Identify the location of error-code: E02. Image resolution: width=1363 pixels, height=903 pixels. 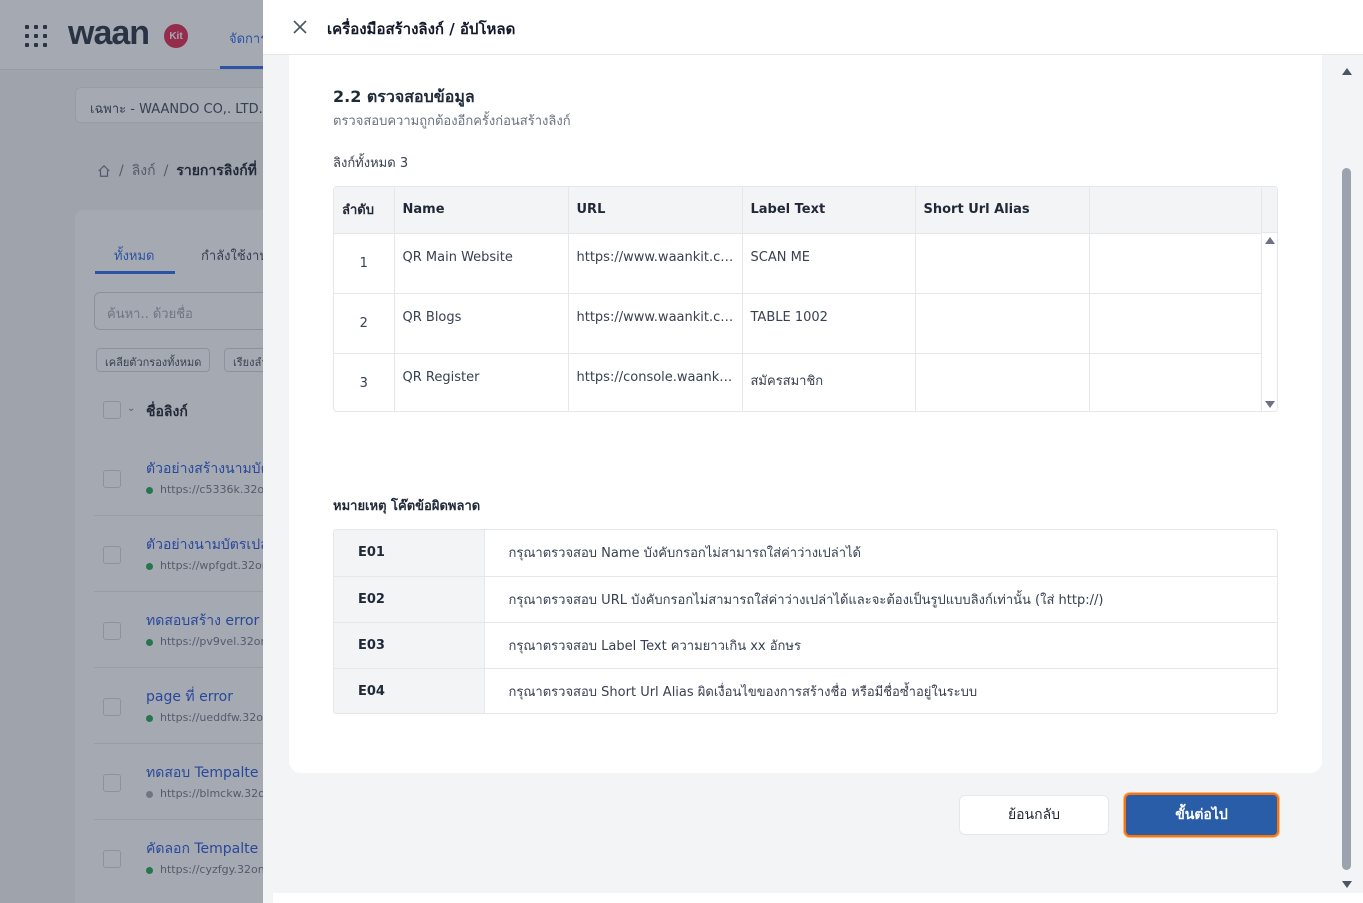
(409, 599).